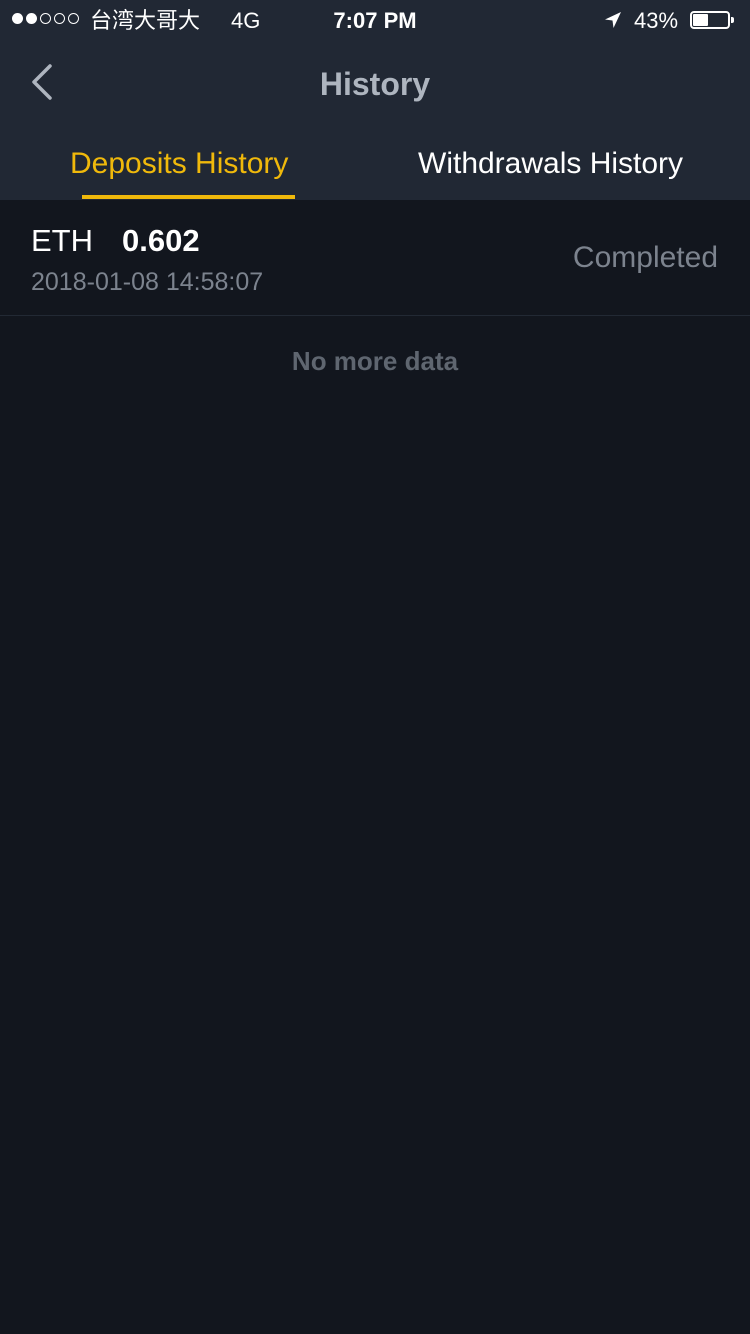 This screenshot has width=750, height=1334. I want to click on record-amount: 0.602, so click(161, 240).